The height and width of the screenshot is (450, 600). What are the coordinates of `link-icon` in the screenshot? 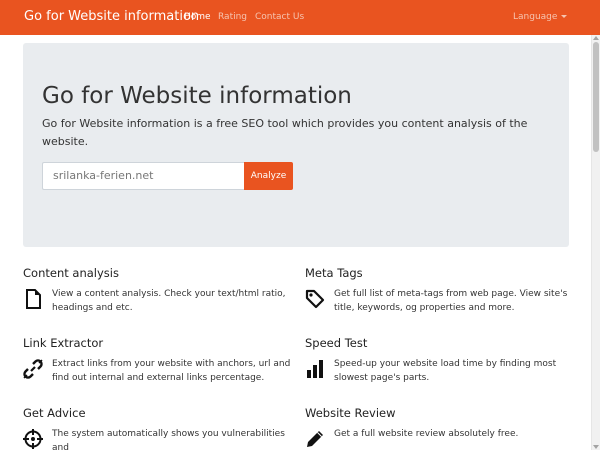 It's located at (33, 369).